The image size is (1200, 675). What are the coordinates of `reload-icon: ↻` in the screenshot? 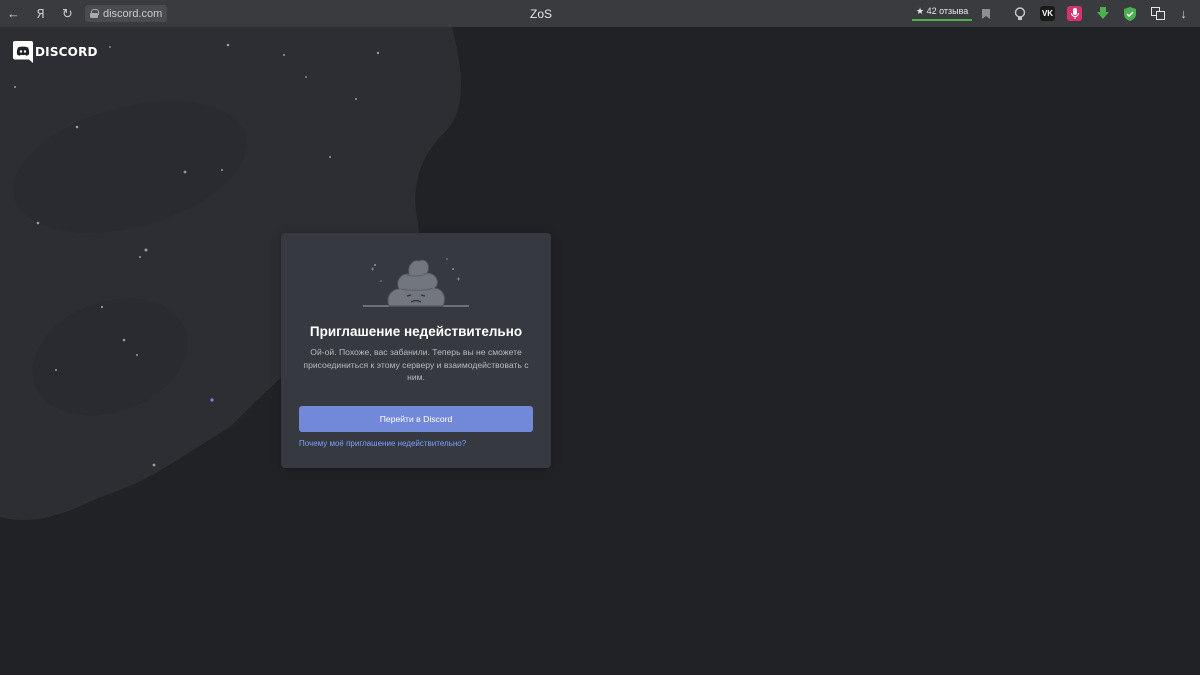 It's located at (67, 13).